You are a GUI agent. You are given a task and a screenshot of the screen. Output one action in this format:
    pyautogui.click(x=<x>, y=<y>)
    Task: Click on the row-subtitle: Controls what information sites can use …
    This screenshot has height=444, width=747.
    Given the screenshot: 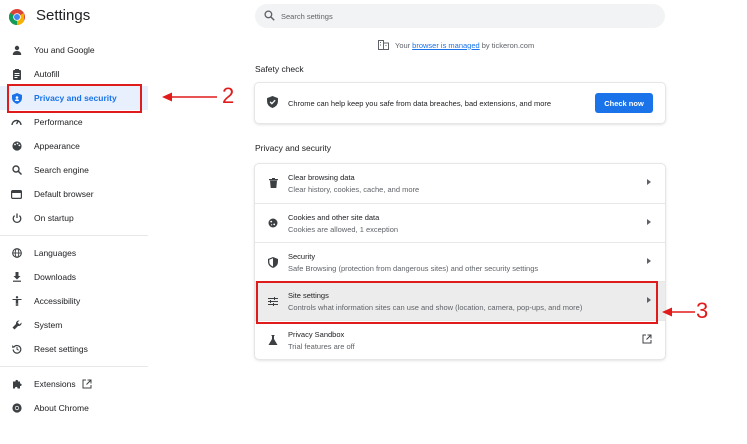 What is the action you would take?
    pyautogui.click(x=435, y=307)
    